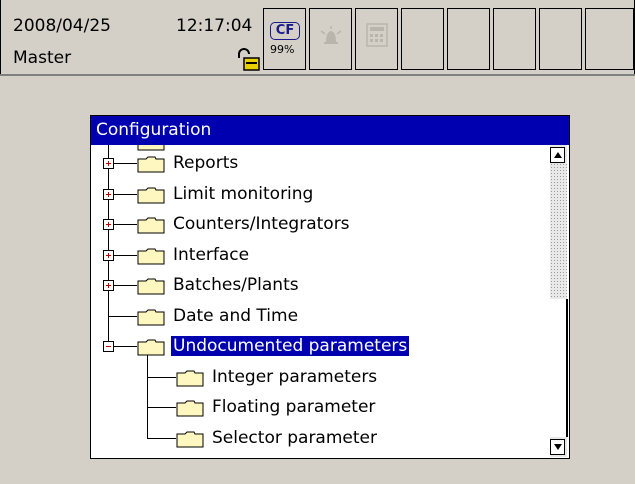 The image size is (635, 484). I want to click on dialog-title: Configuration, so click(330, 130).